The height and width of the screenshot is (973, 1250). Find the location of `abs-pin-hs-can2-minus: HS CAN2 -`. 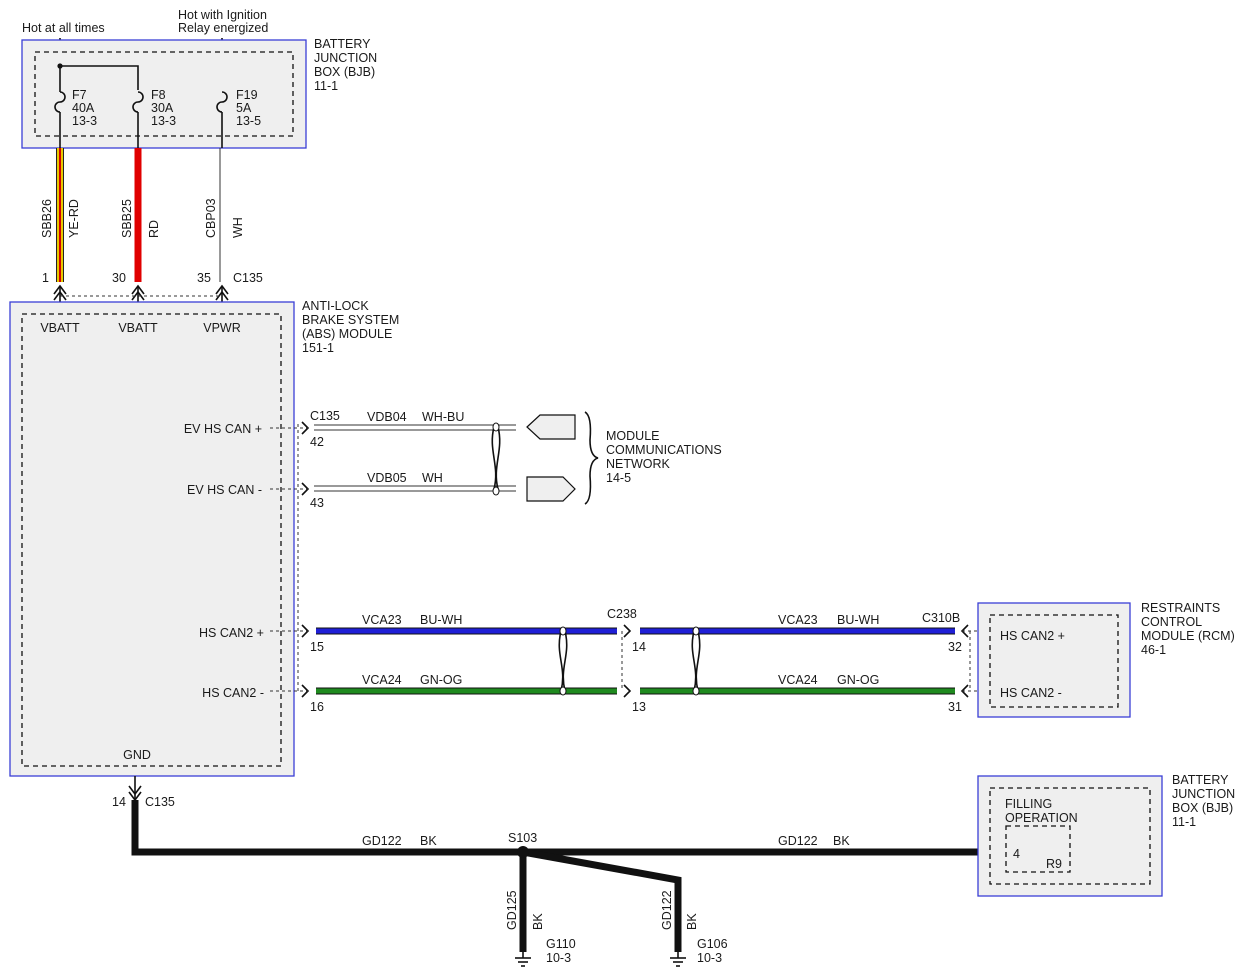

abs-pin-hs-can2-minus: HS CAN2 - is located at coordinates (233, 693).